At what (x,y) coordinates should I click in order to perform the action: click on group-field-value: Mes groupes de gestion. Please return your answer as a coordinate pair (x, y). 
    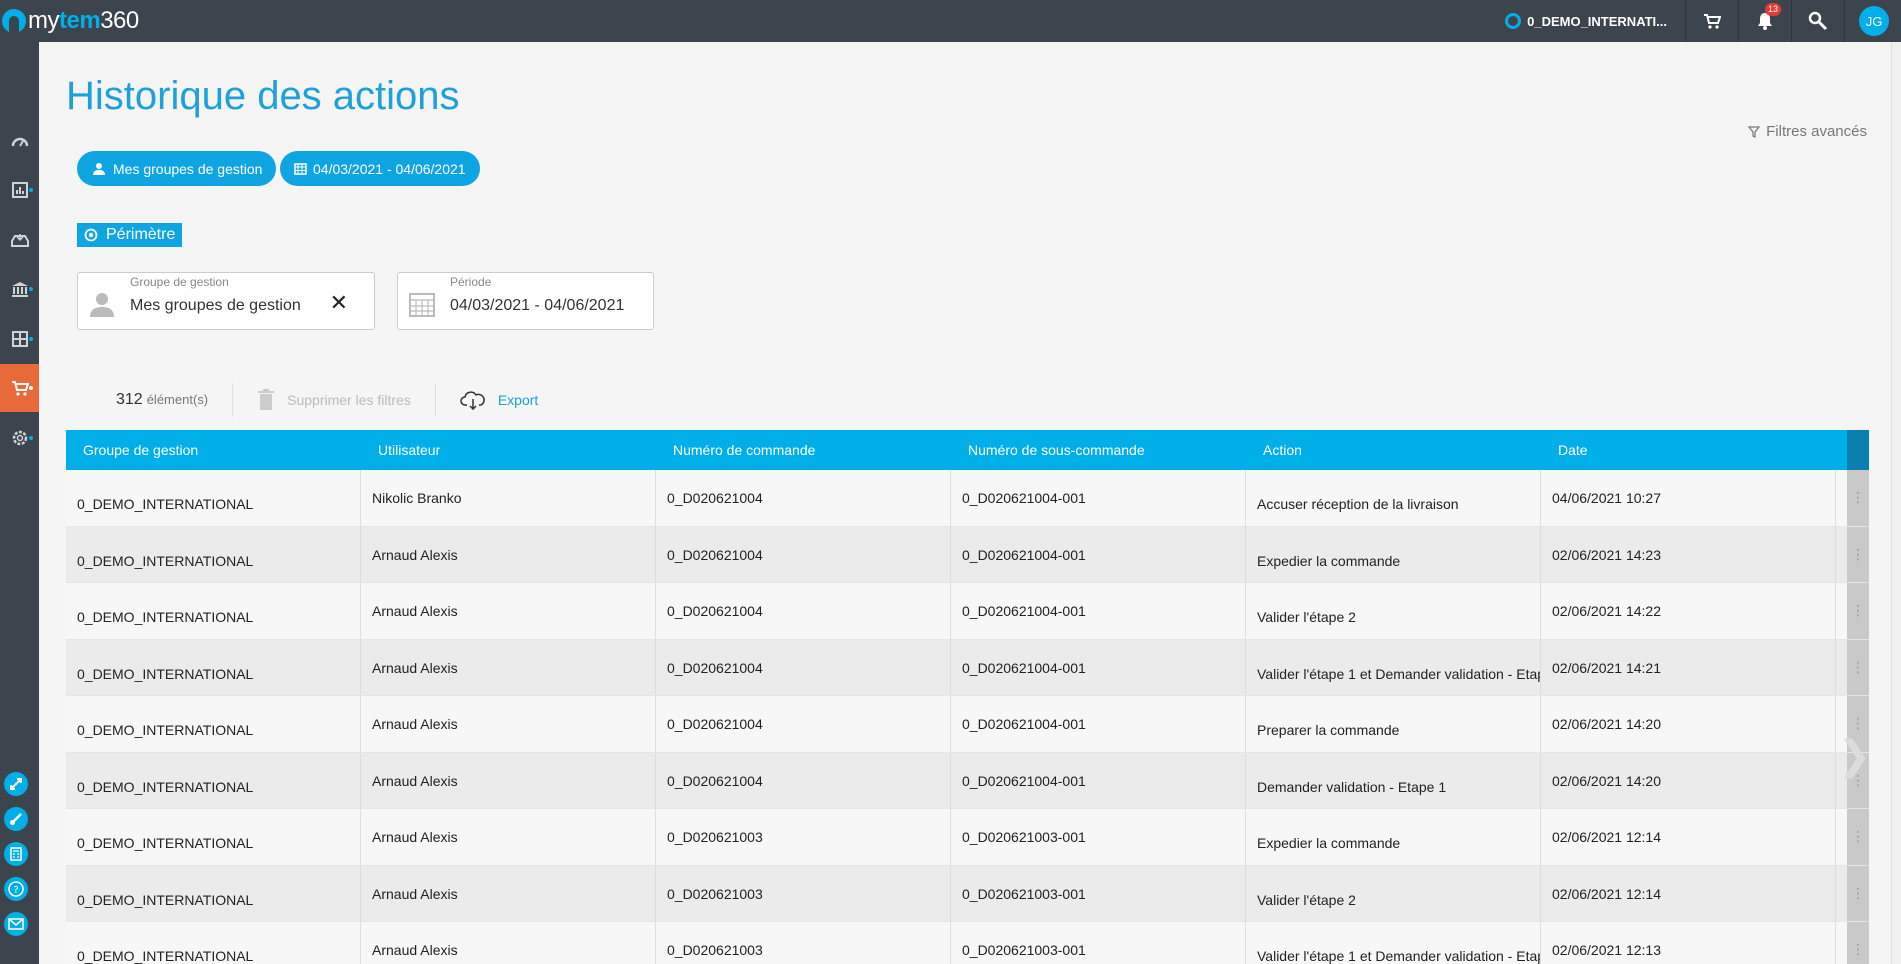
    Looking at the image, I should click on (215, 305).